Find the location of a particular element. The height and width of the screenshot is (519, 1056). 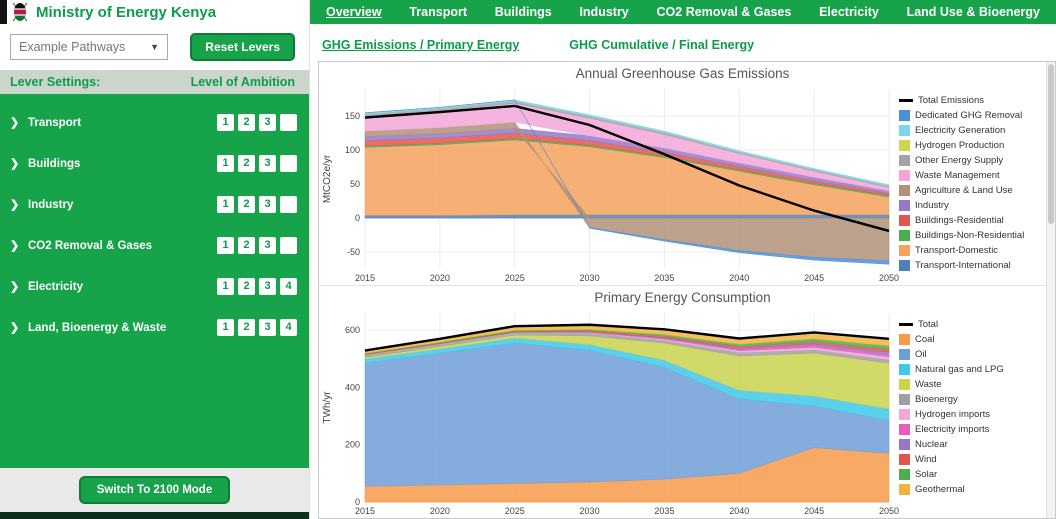

legend-item: Buildings-Non-Residential is located at coordinates (971, 235).